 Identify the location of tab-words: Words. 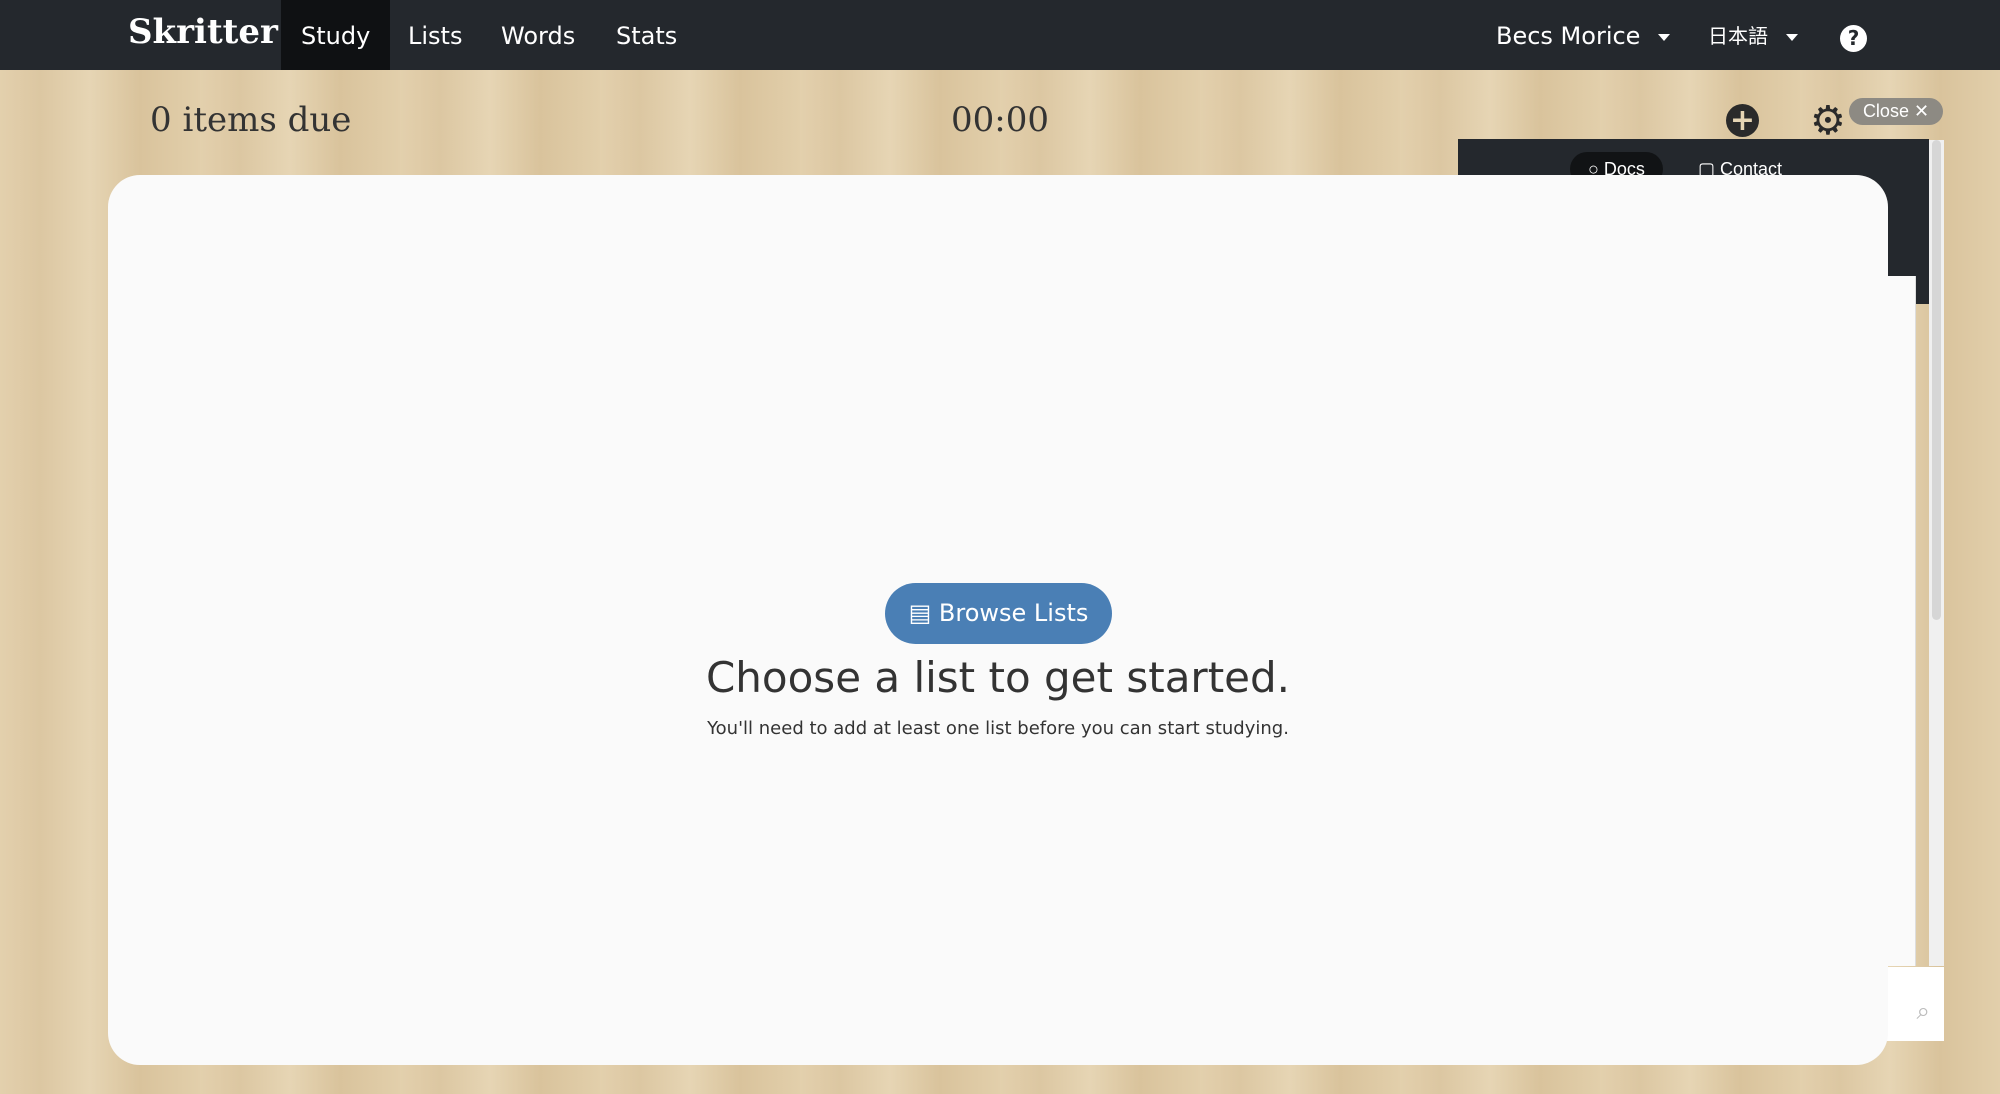
(538, 35).